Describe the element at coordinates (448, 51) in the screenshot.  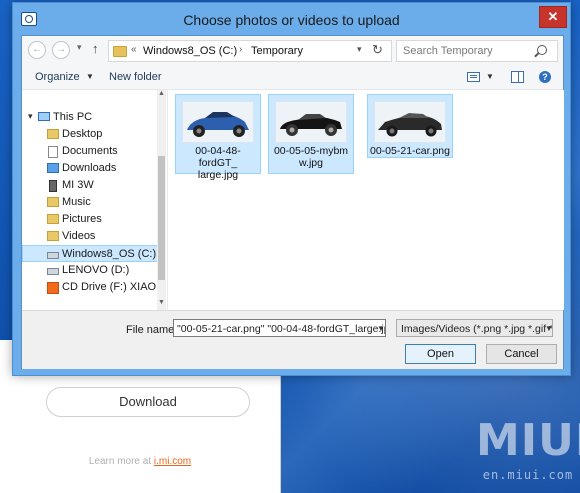
I see `search-placeholder: Search Temporary` at that location.